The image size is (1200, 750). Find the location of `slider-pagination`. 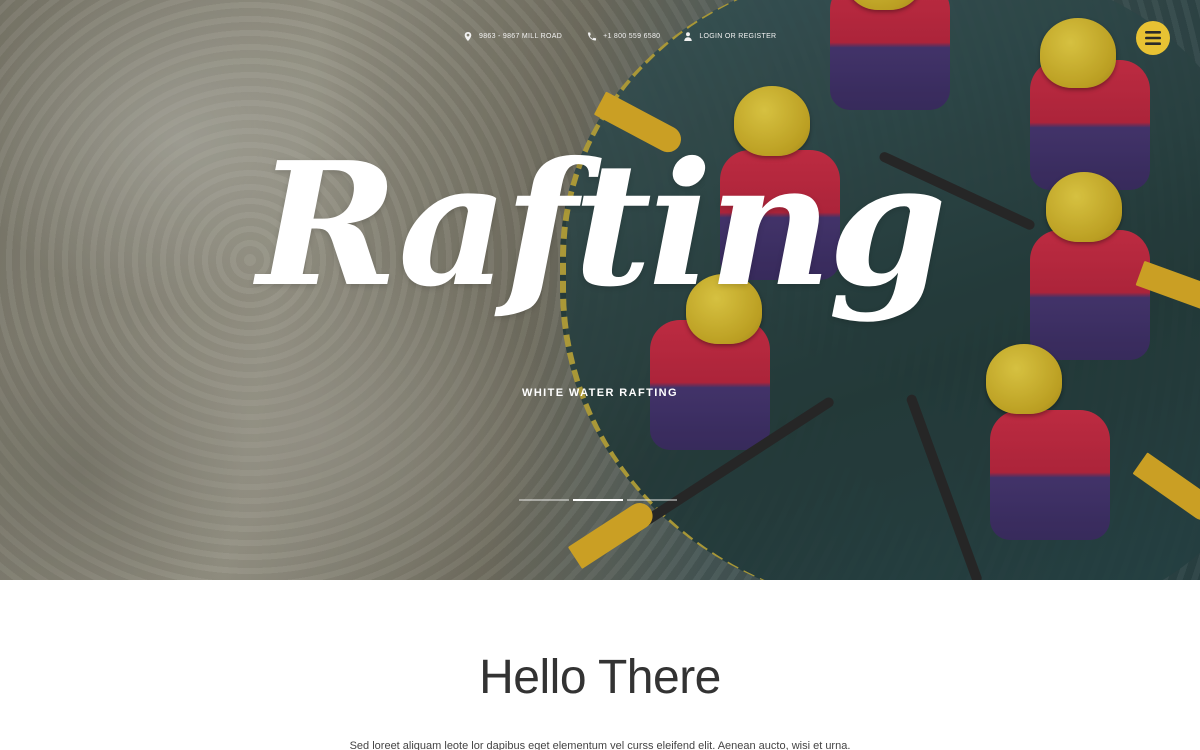

slider-pagination is located at coordinates (598, 500).